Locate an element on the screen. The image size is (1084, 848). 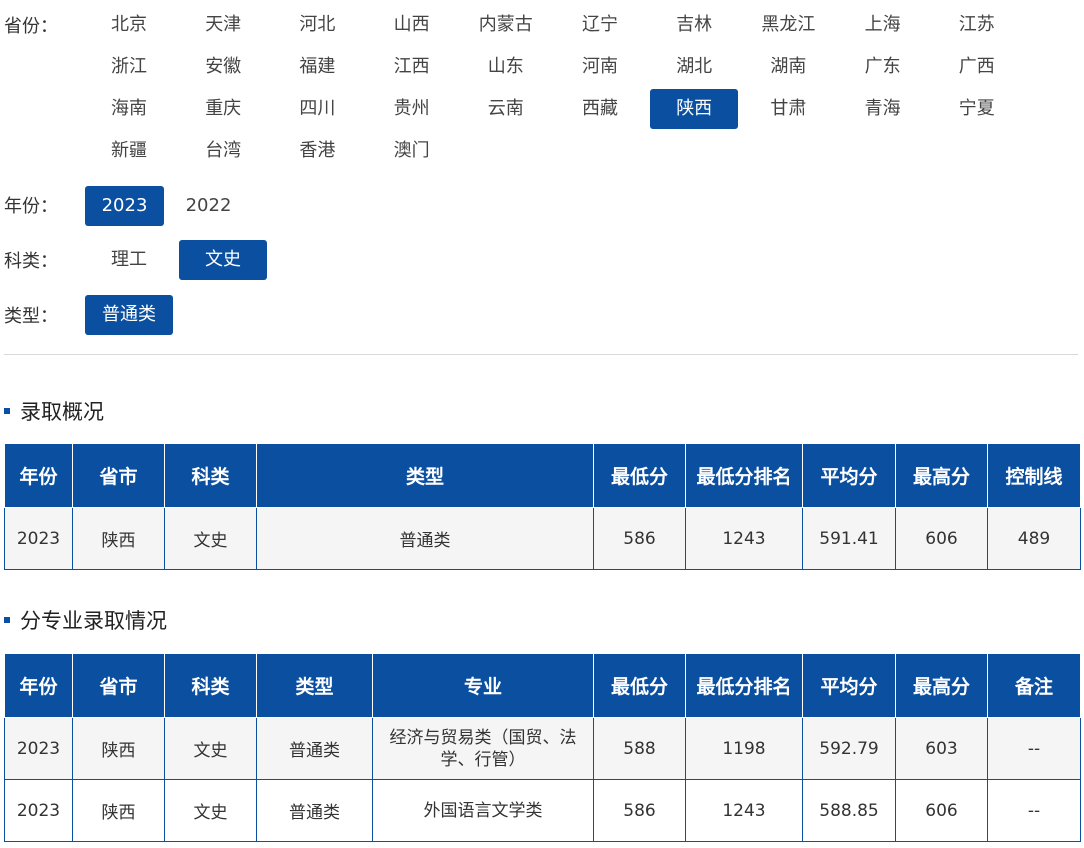
province-option: 贵州 is located at coordinates (412, 109).